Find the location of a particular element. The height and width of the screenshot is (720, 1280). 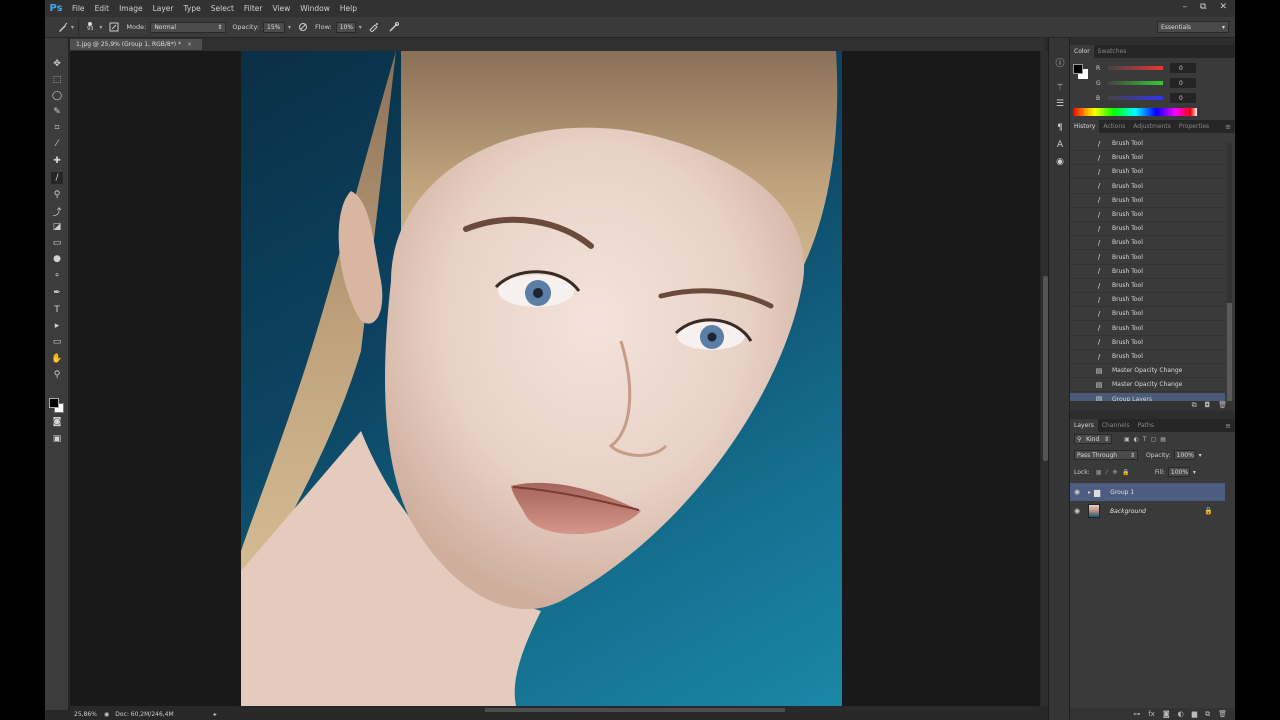

menu-window: Window is located at coordinates (315, 8).